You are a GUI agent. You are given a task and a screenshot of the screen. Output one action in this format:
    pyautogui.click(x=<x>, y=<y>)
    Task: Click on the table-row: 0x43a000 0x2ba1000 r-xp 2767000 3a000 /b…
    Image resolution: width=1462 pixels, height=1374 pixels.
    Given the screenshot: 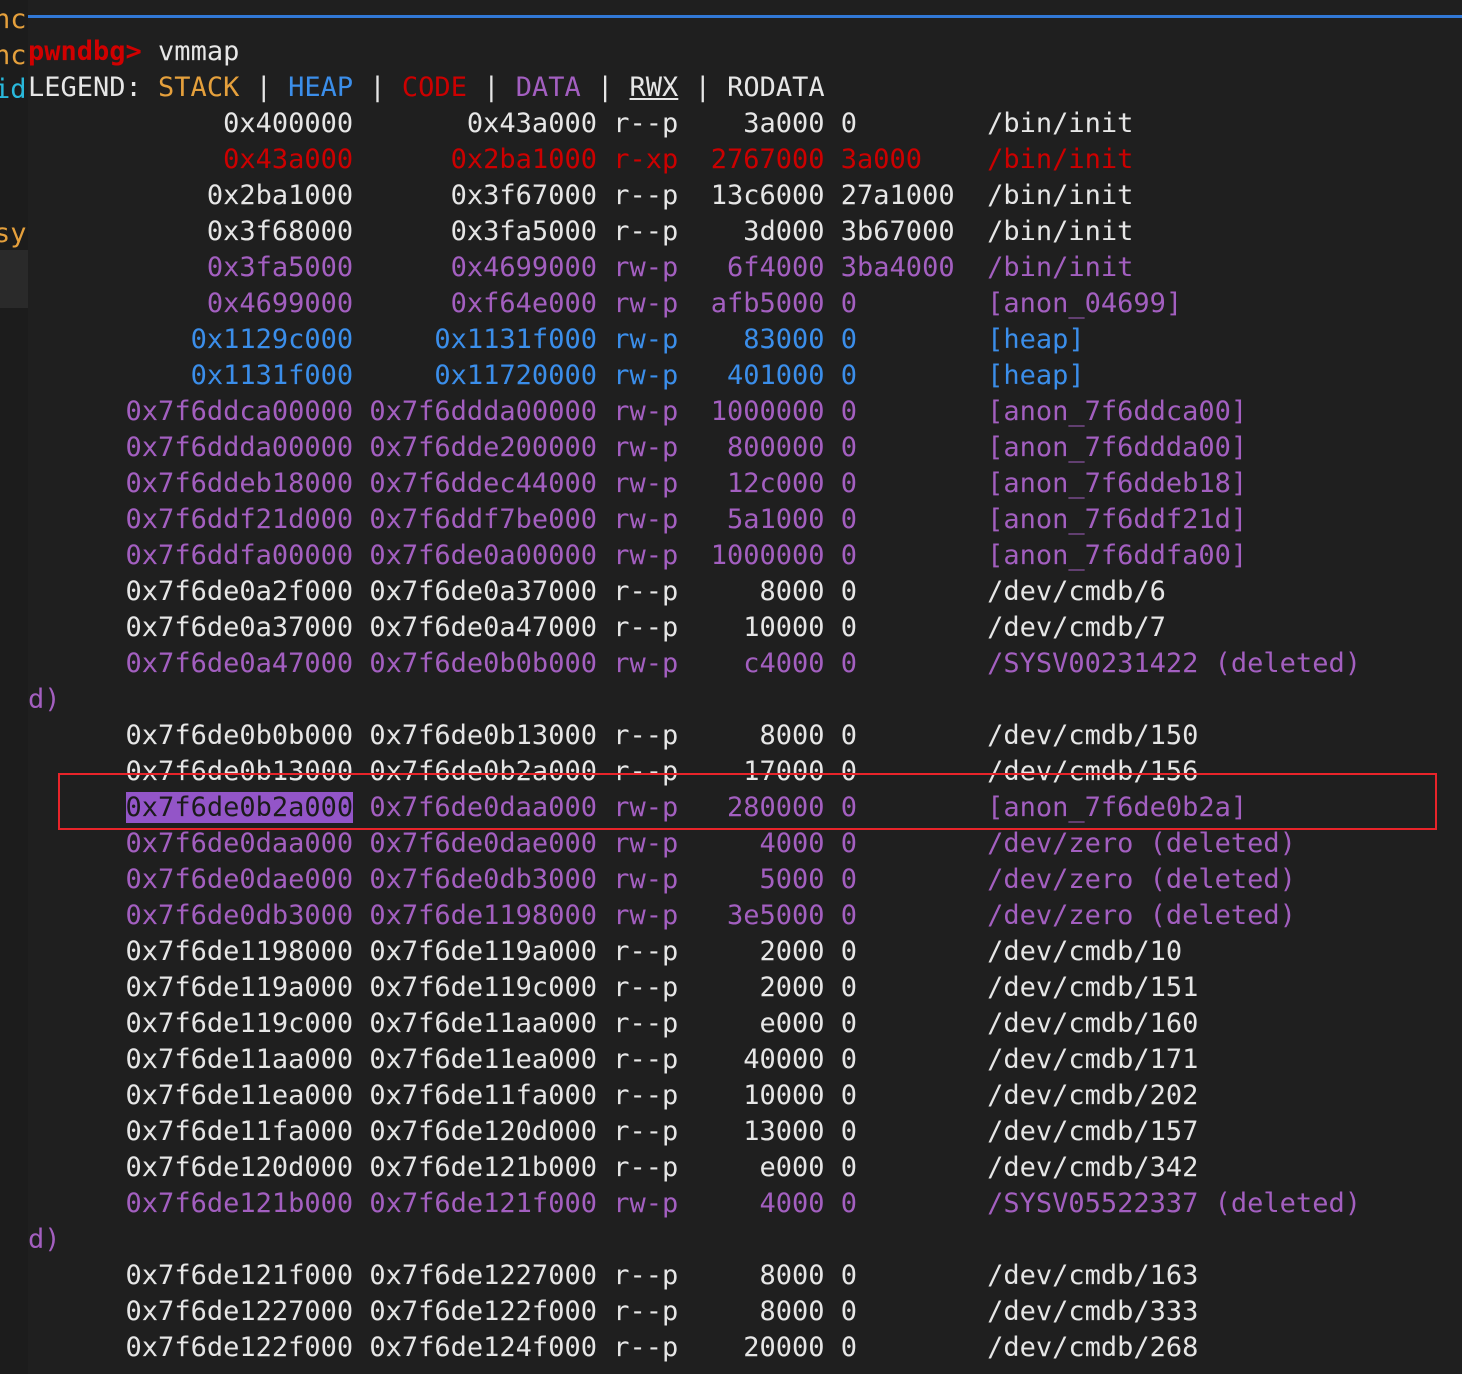 What is the action you would take?
    pyautogui.click(x=745, y=160)
    